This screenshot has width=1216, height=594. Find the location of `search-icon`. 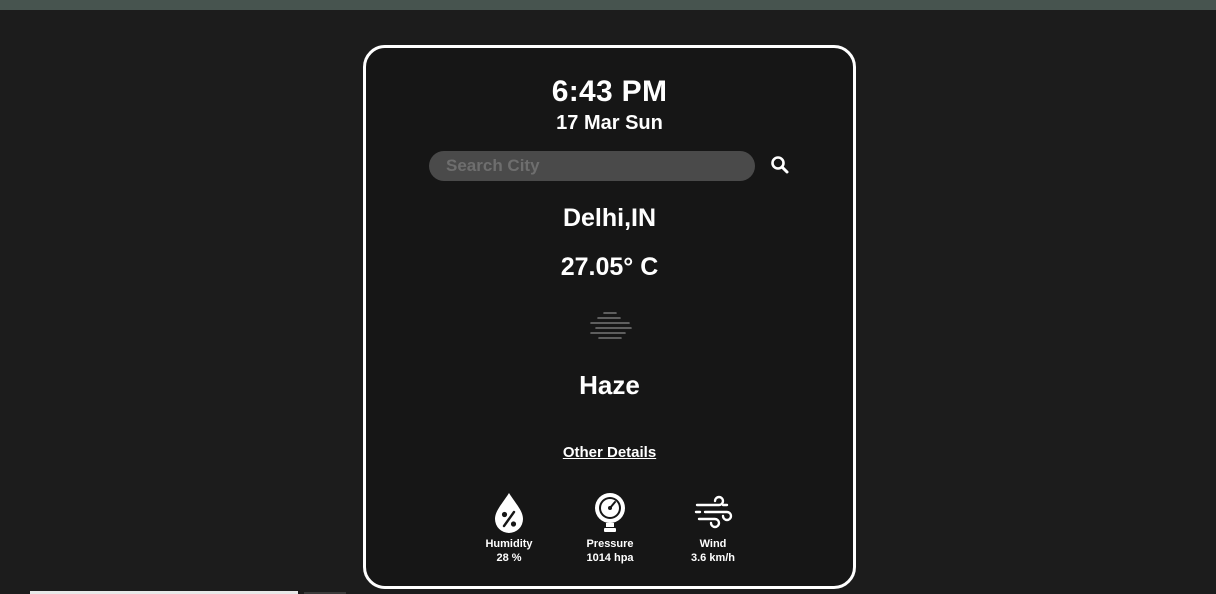

search-icon is located at coordinates (780, 165).